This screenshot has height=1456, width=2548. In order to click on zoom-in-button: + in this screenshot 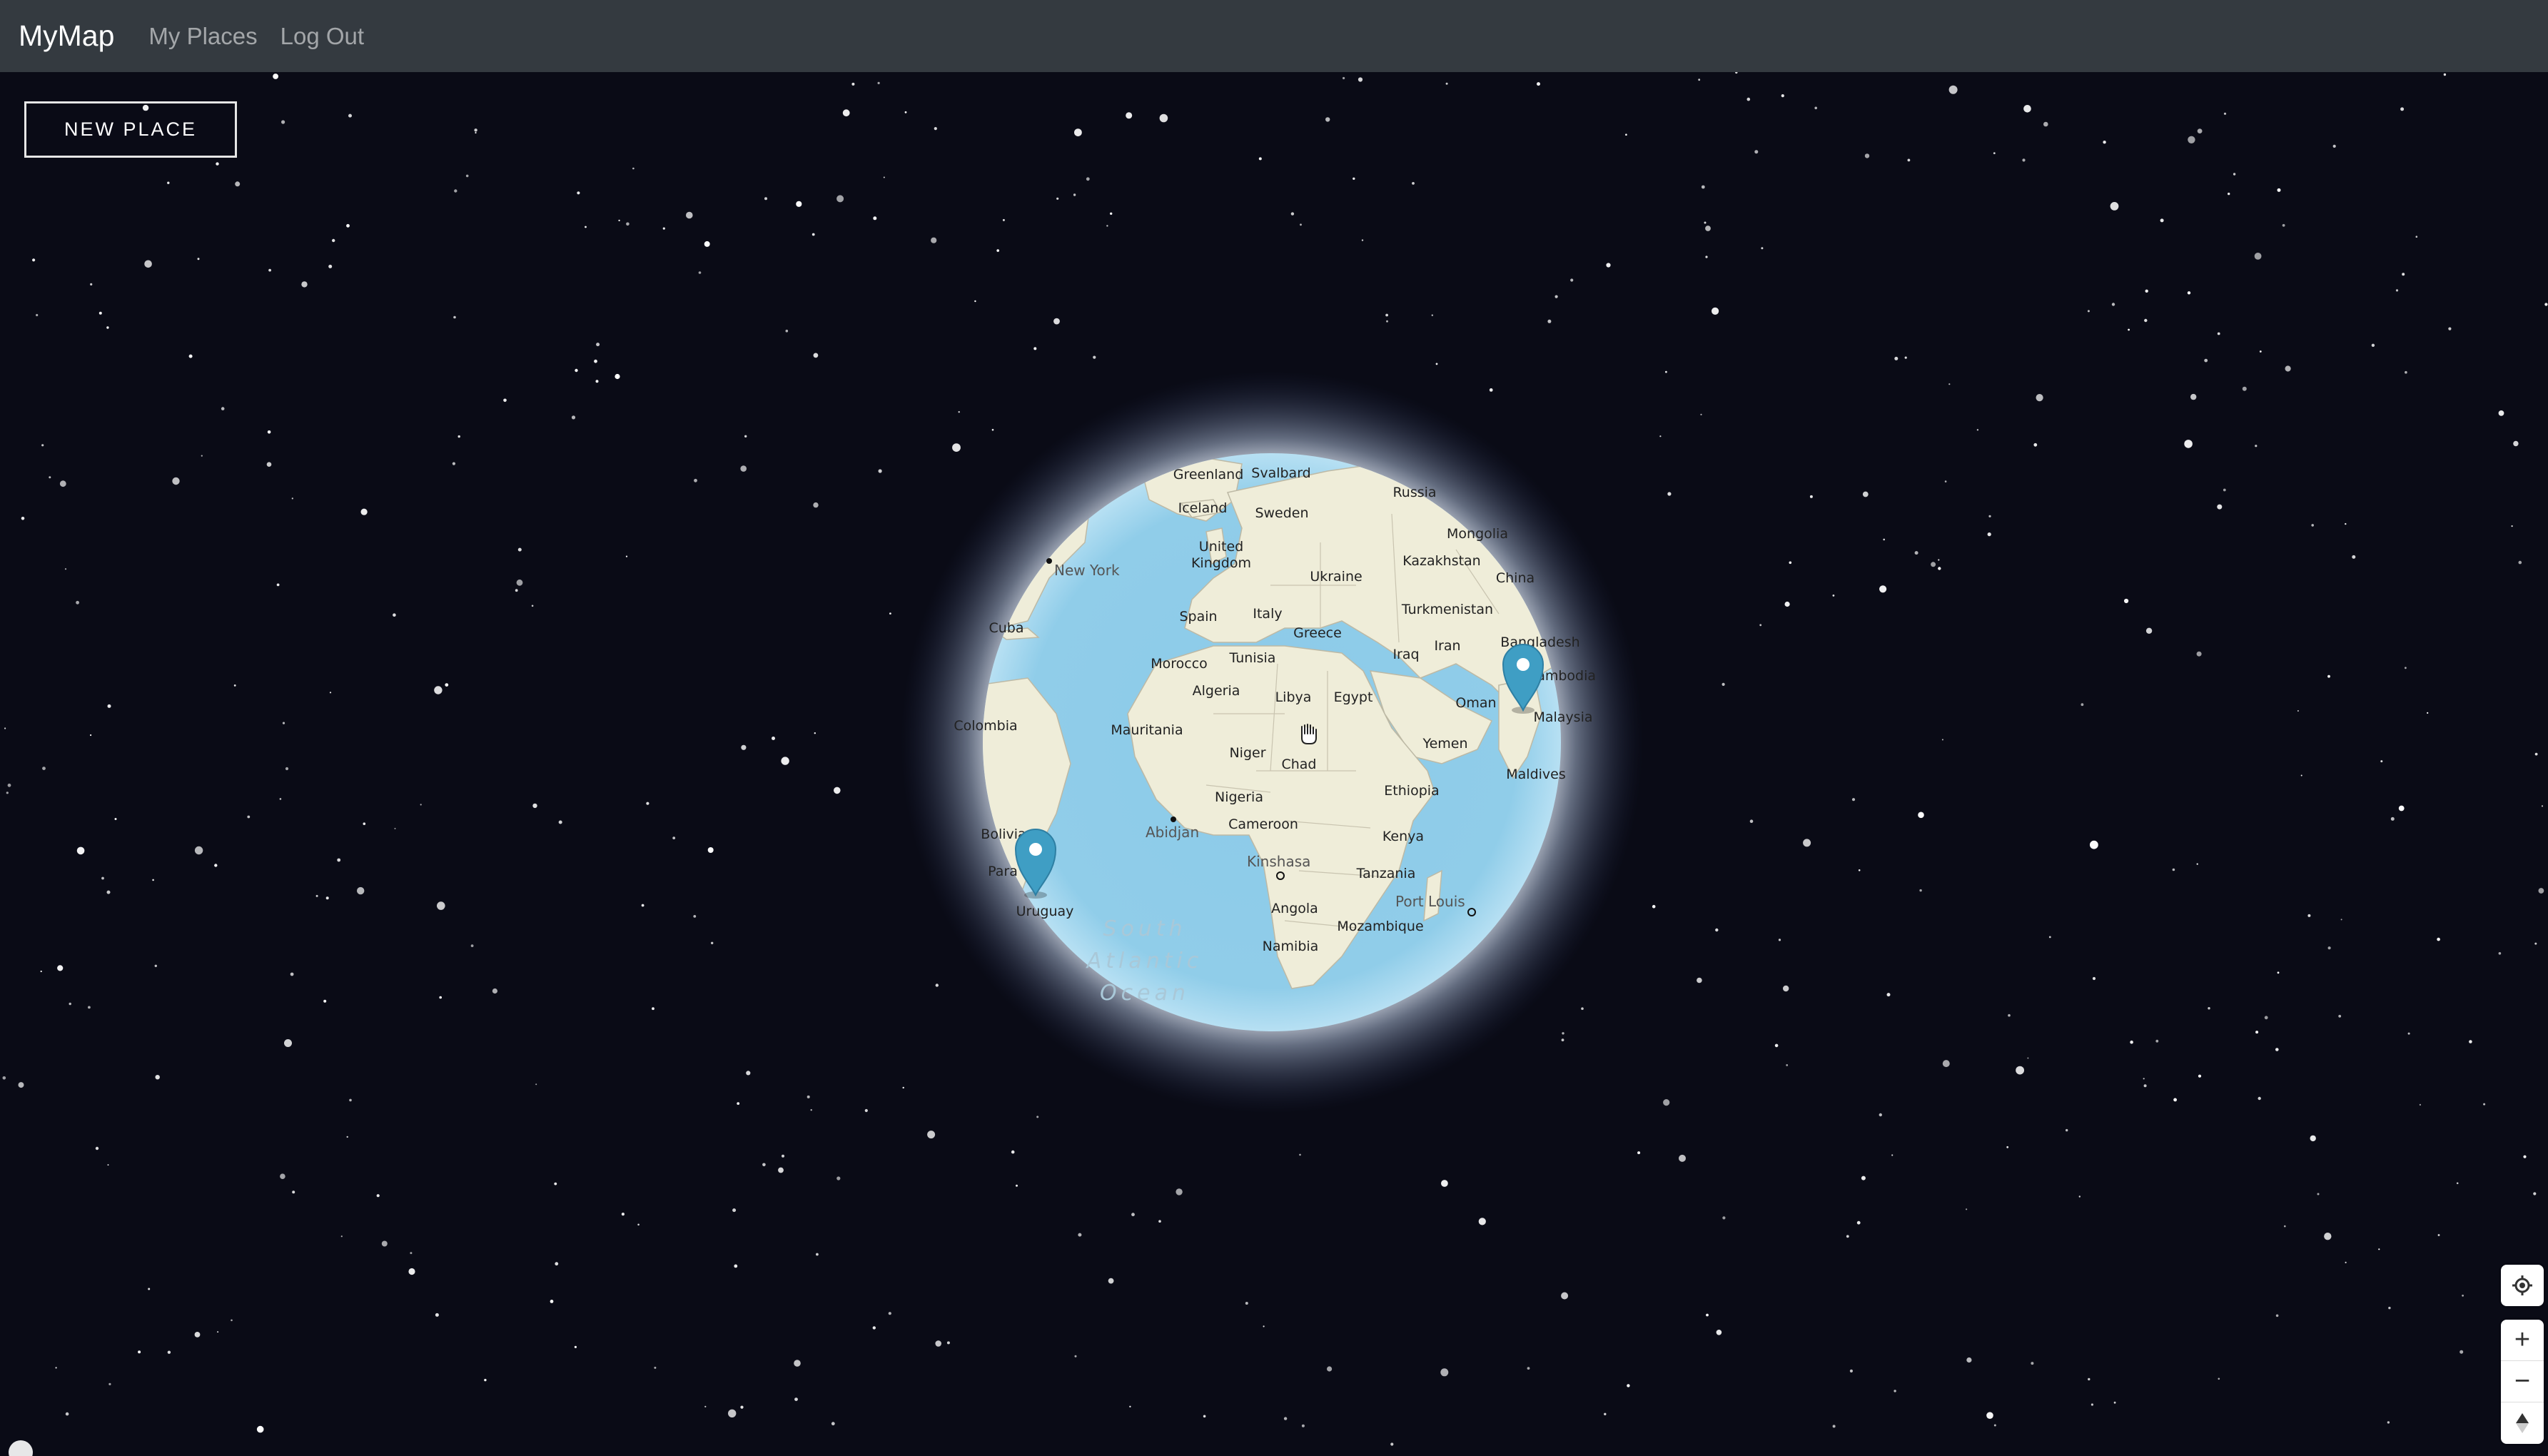, I will do `click(2522, 1340)`.